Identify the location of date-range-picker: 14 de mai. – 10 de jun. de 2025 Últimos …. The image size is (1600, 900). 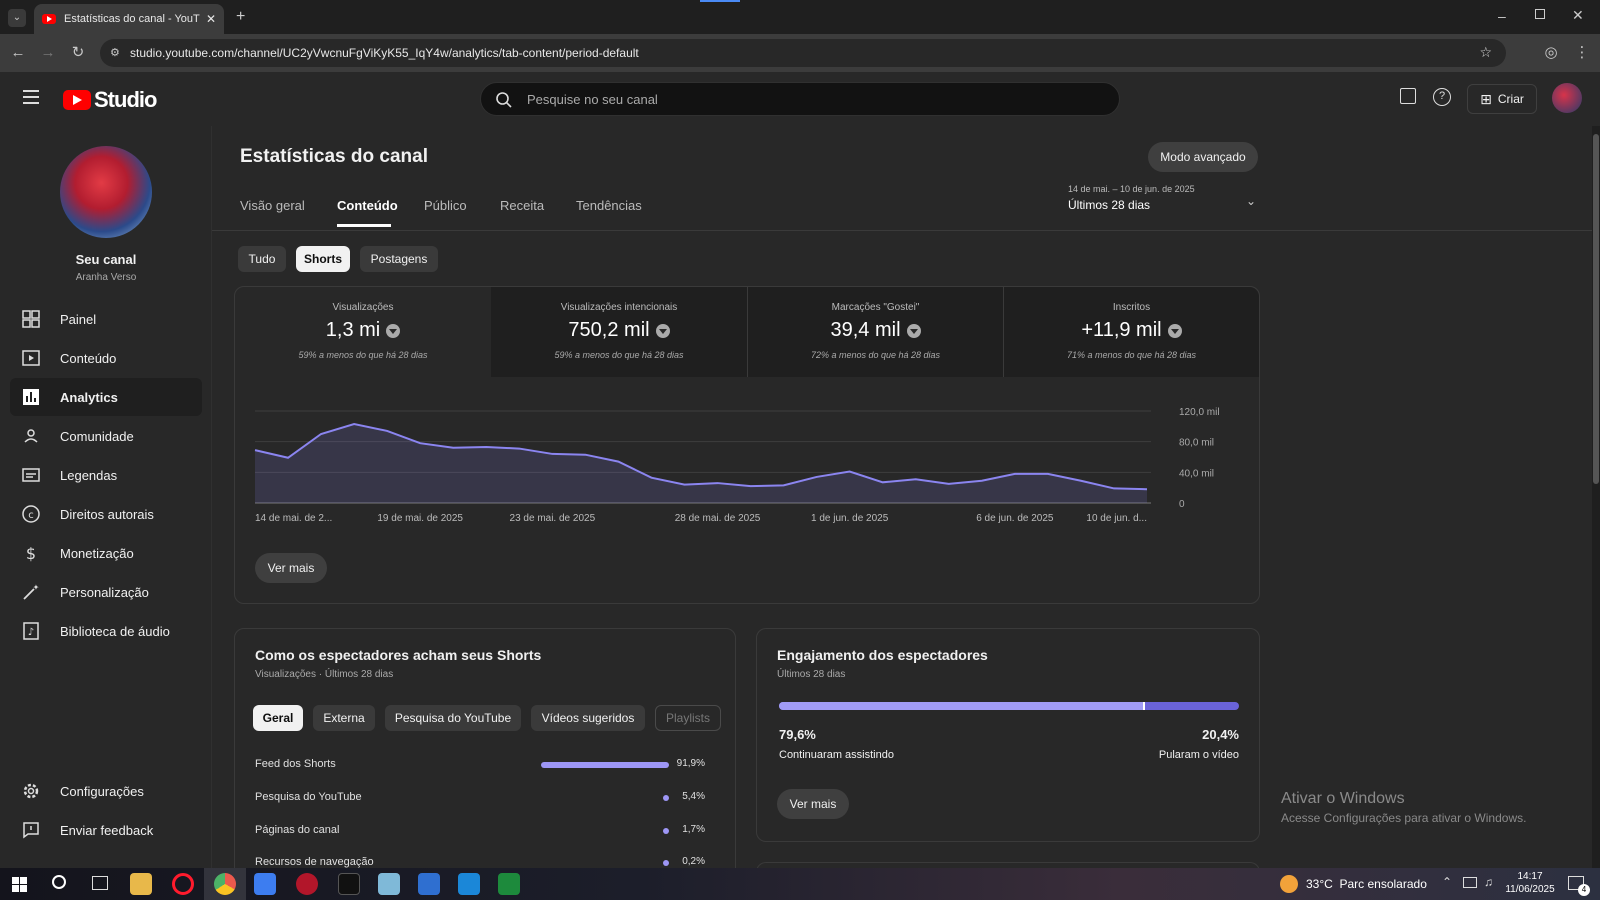
(1163, 199).